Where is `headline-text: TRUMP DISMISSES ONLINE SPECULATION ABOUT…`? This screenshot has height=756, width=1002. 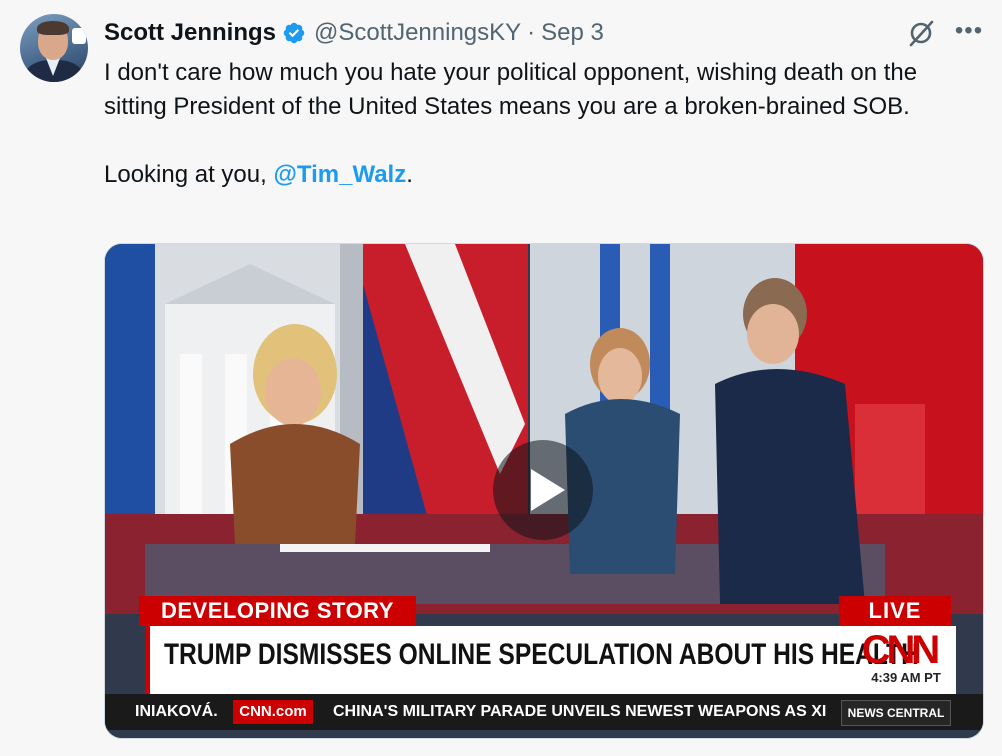 headline-text: TRUMP DISMISSES ONLINE SPECULATION ABOUT… is located at coordinates (541, 654).